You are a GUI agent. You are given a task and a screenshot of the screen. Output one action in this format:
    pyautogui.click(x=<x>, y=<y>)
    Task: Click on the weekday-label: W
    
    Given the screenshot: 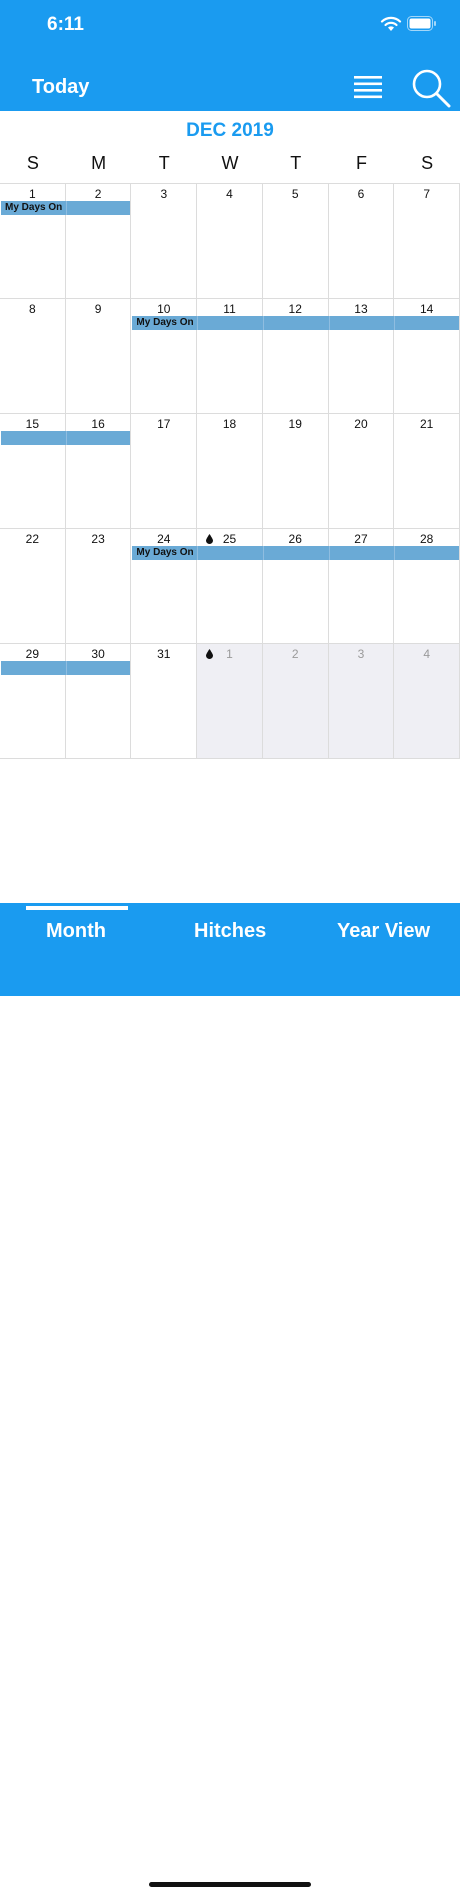 What is the action you would take?
    pyautogui.click(x=230, y=163)
    